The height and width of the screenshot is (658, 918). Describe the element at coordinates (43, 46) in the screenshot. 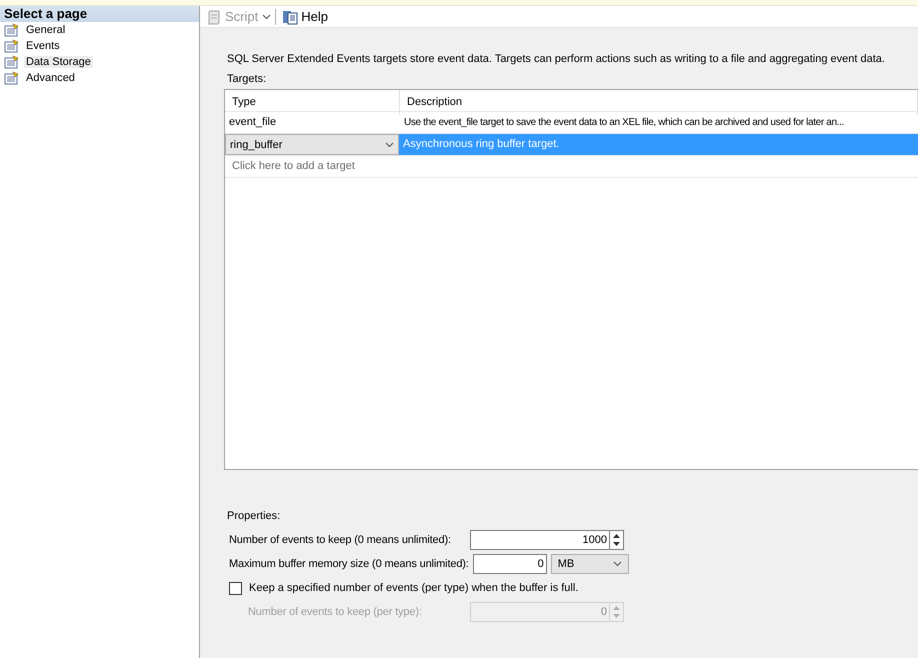

I see `sidebar-item: Events` at that location.